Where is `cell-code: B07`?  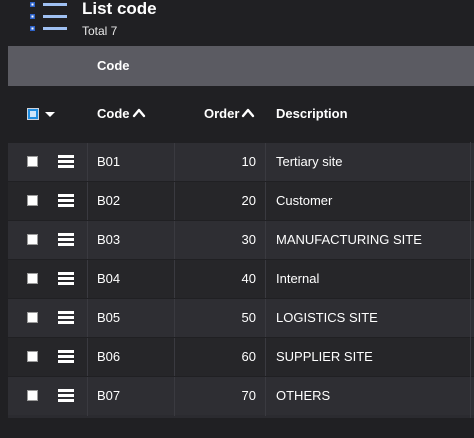
cell-code: B07 is located at coordinates (109, 395).